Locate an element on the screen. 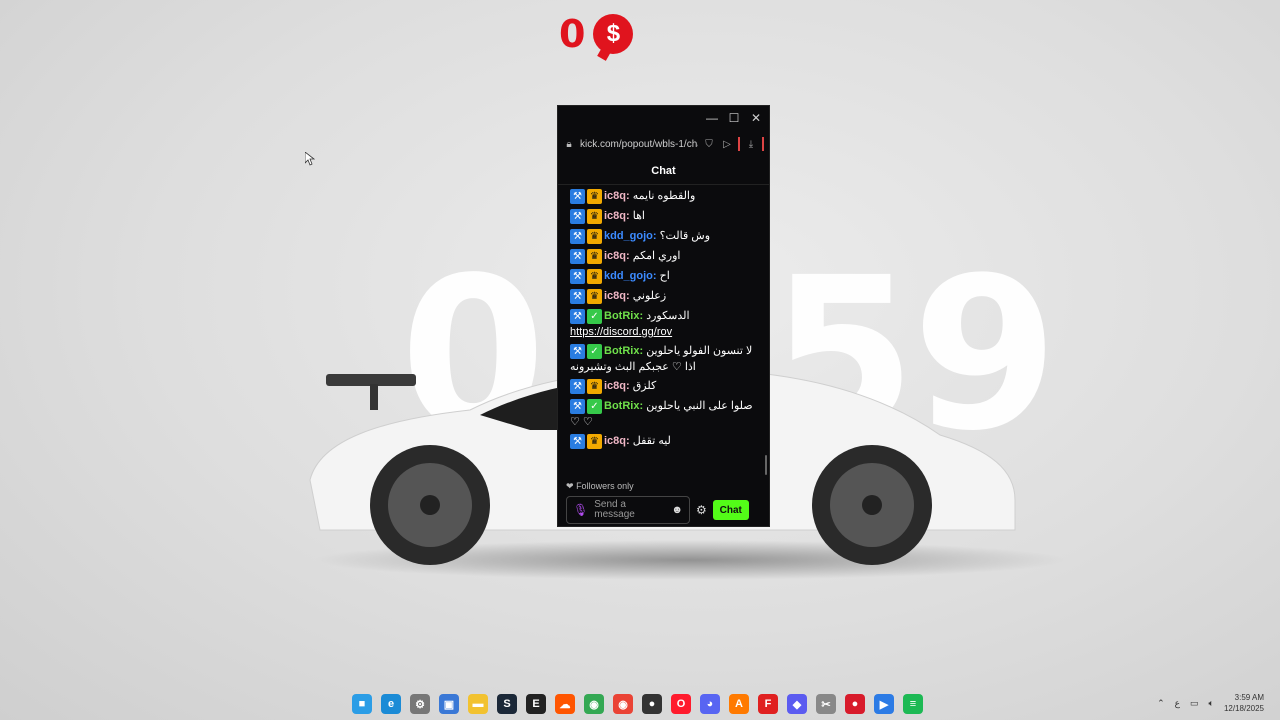  microphone-icon: 🎙︎ is located at coordinates (580, 510).